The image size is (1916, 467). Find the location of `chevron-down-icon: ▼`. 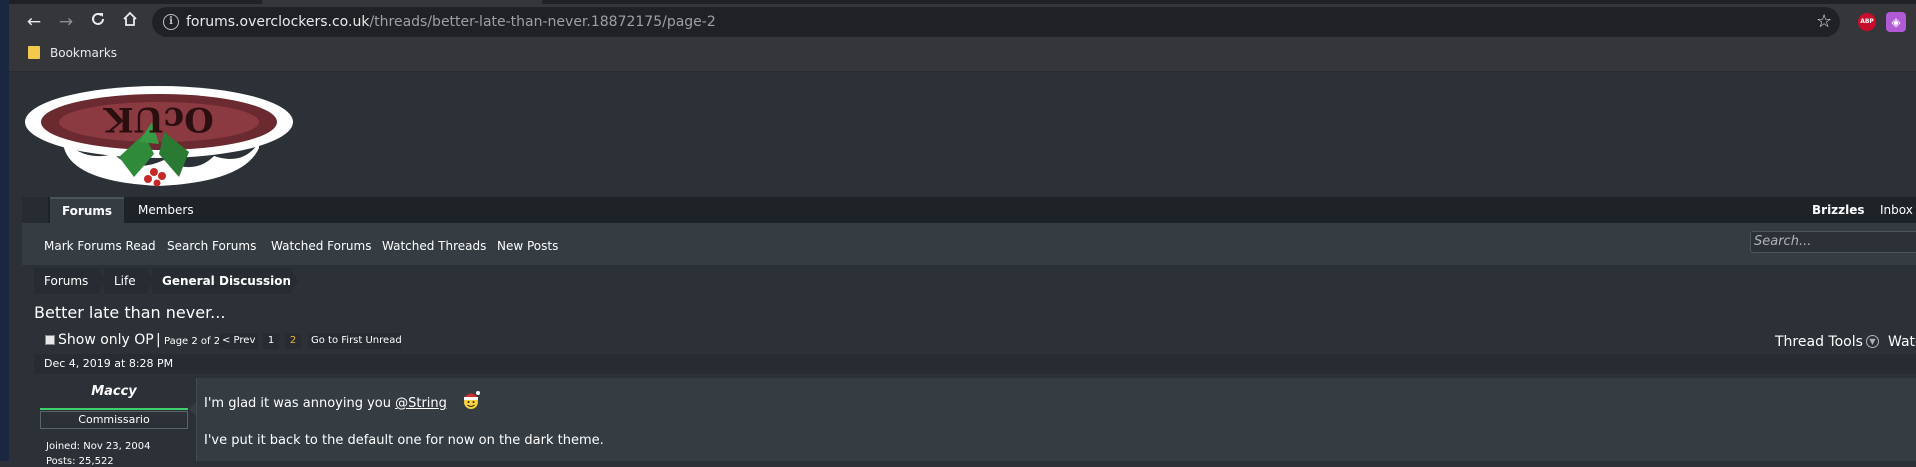

chevron-down-icon: ▼ is located at coordinates (1872, 341).